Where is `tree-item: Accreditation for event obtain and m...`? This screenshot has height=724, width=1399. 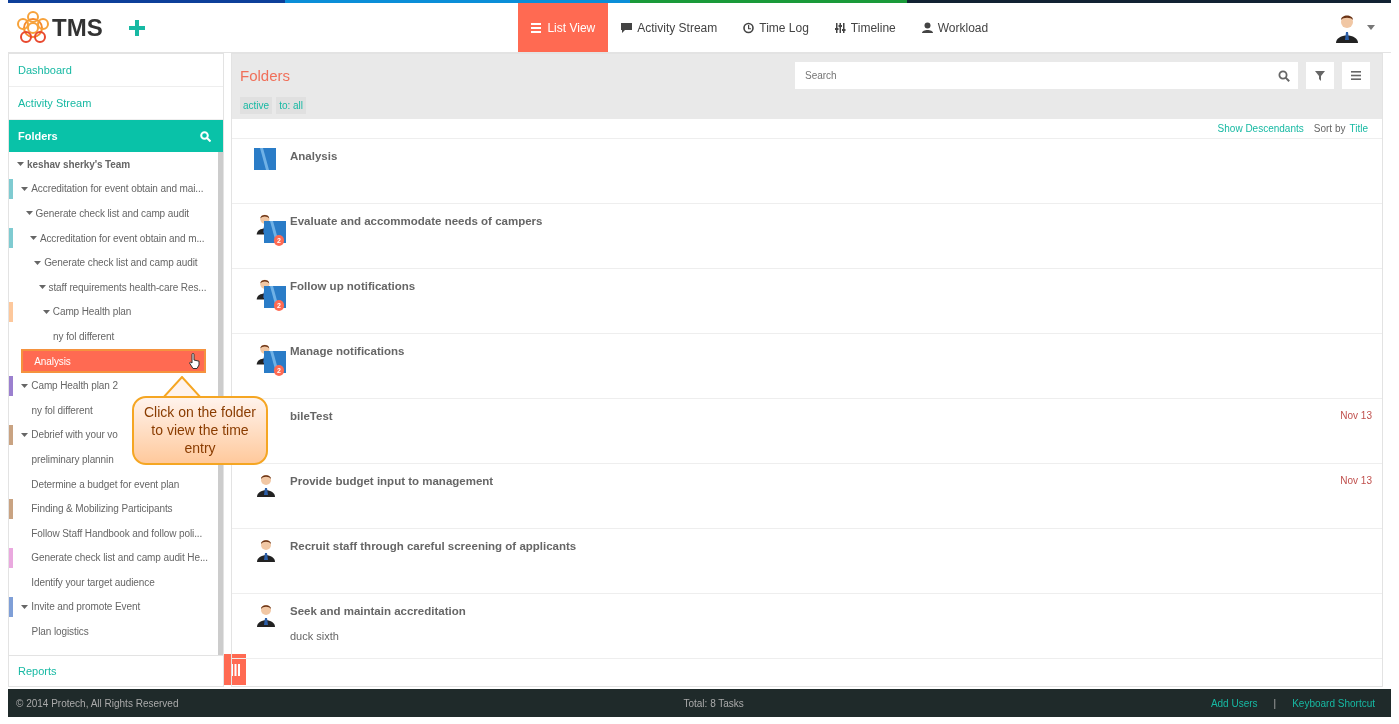 tree-item: Accreditation for event obtain and m... is located at coordinates (122, 238).